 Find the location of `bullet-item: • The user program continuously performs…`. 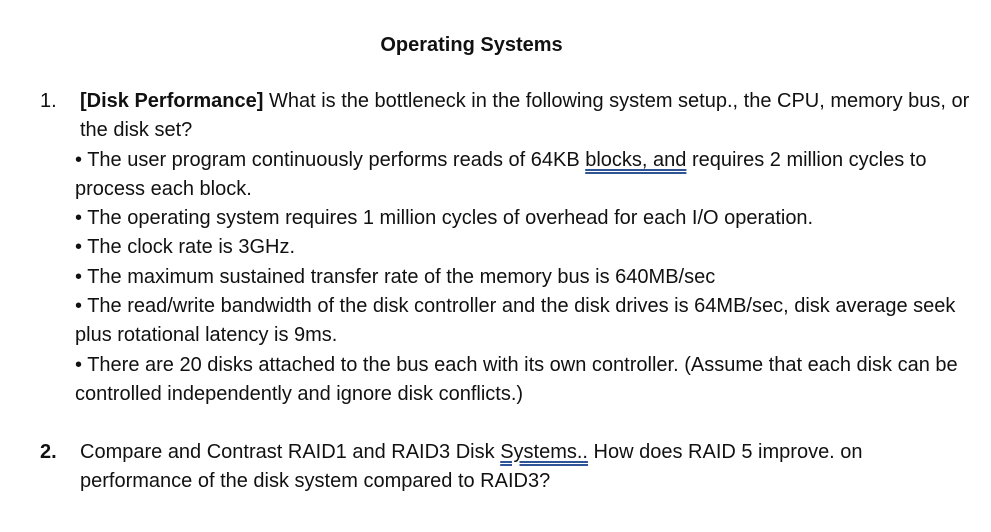

bullet-item: • The user program continuously performs… is located at coordinates (522, 175).